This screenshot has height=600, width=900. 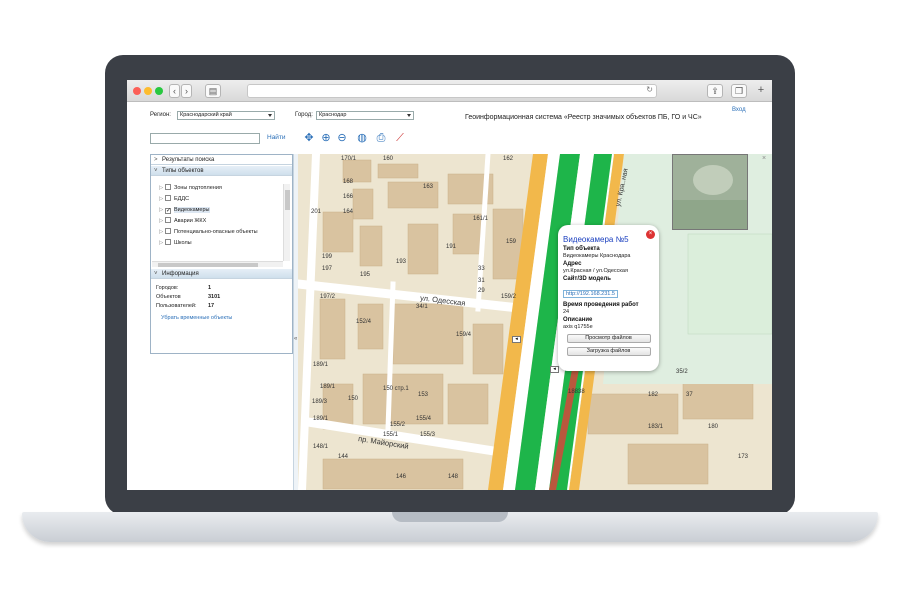 What do you see at coordinates (174, 91) in the screenshot?
I see `back-icon: ‹` at bounding box center [174, 91].